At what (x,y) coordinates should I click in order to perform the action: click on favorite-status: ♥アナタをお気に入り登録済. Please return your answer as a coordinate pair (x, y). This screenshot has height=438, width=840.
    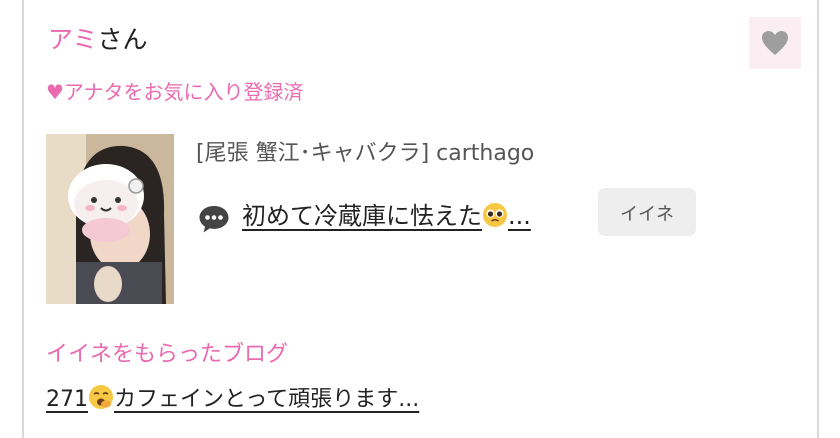
    Looking at the image, I should click on (175, 92).